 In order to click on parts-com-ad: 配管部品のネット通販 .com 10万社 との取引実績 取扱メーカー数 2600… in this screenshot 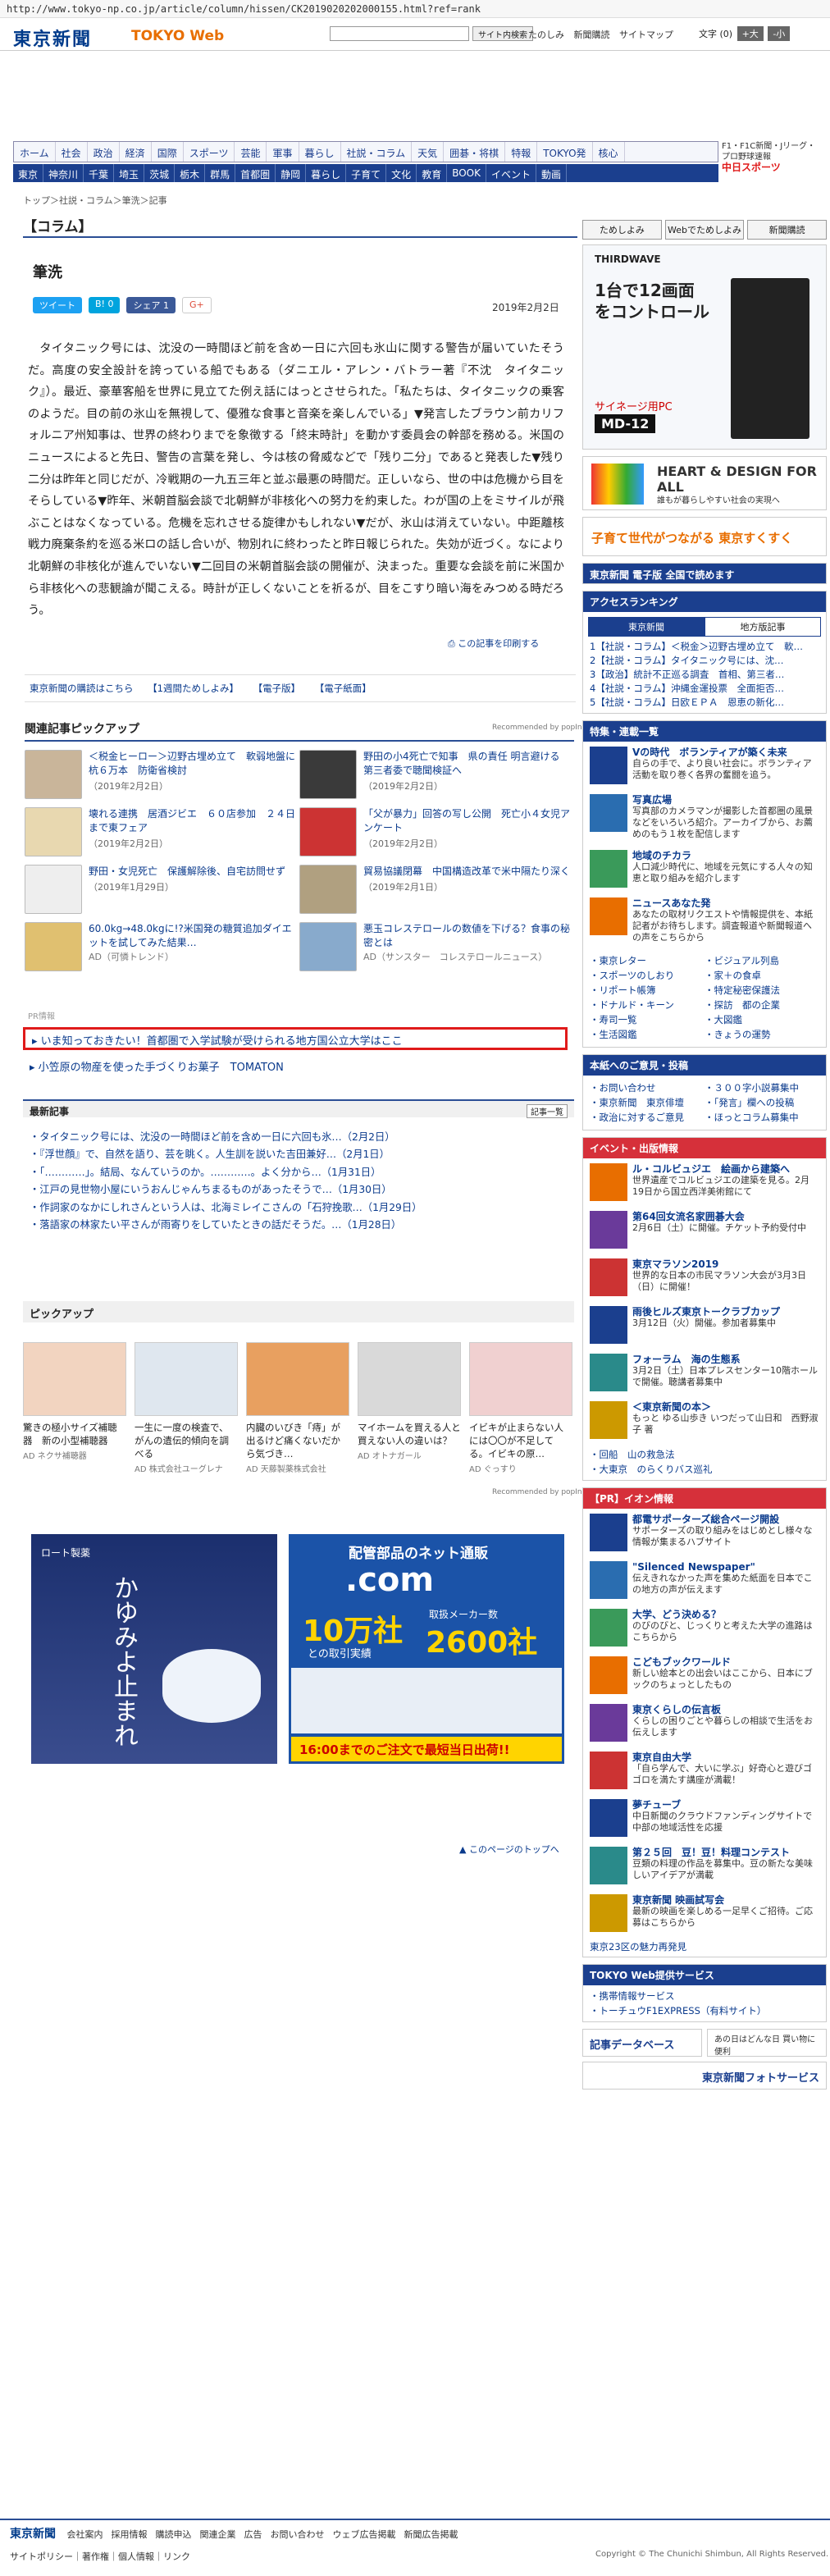, I will do `click(427, 1649)`.